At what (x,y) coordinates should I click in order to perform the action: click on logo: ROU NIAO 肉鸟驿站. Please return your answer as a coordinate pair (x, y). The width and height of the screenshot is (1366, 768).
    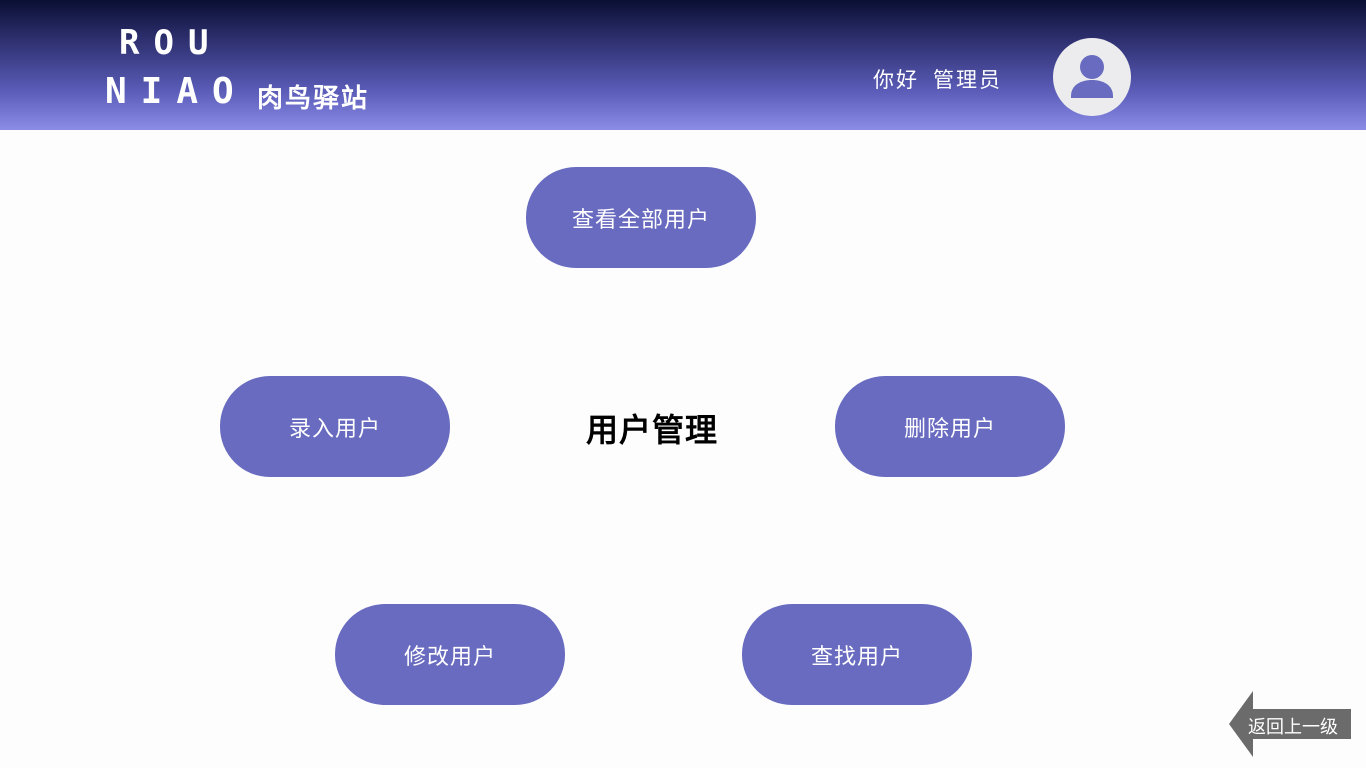
    Looking at the image, I should click on (236, 68).